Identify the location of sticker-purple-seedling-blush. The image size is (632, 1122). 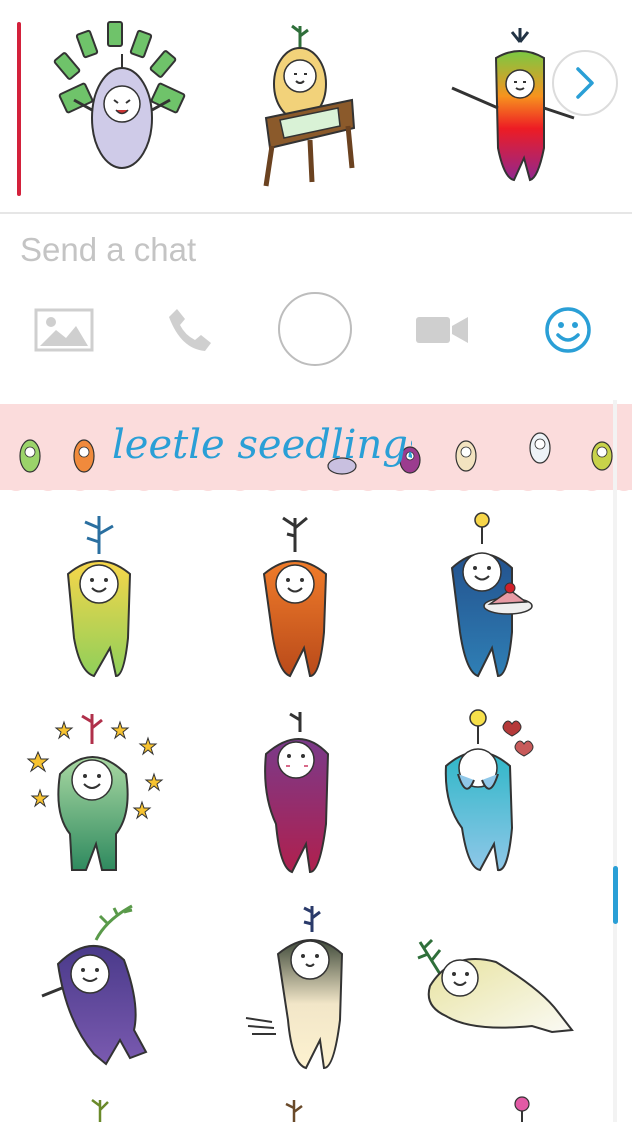
(297, 791).